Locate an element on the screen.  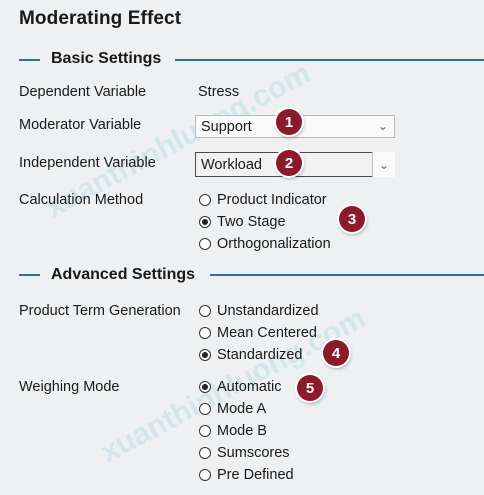
annotation-badge-2: 2 is located at coordinates (289, 163).